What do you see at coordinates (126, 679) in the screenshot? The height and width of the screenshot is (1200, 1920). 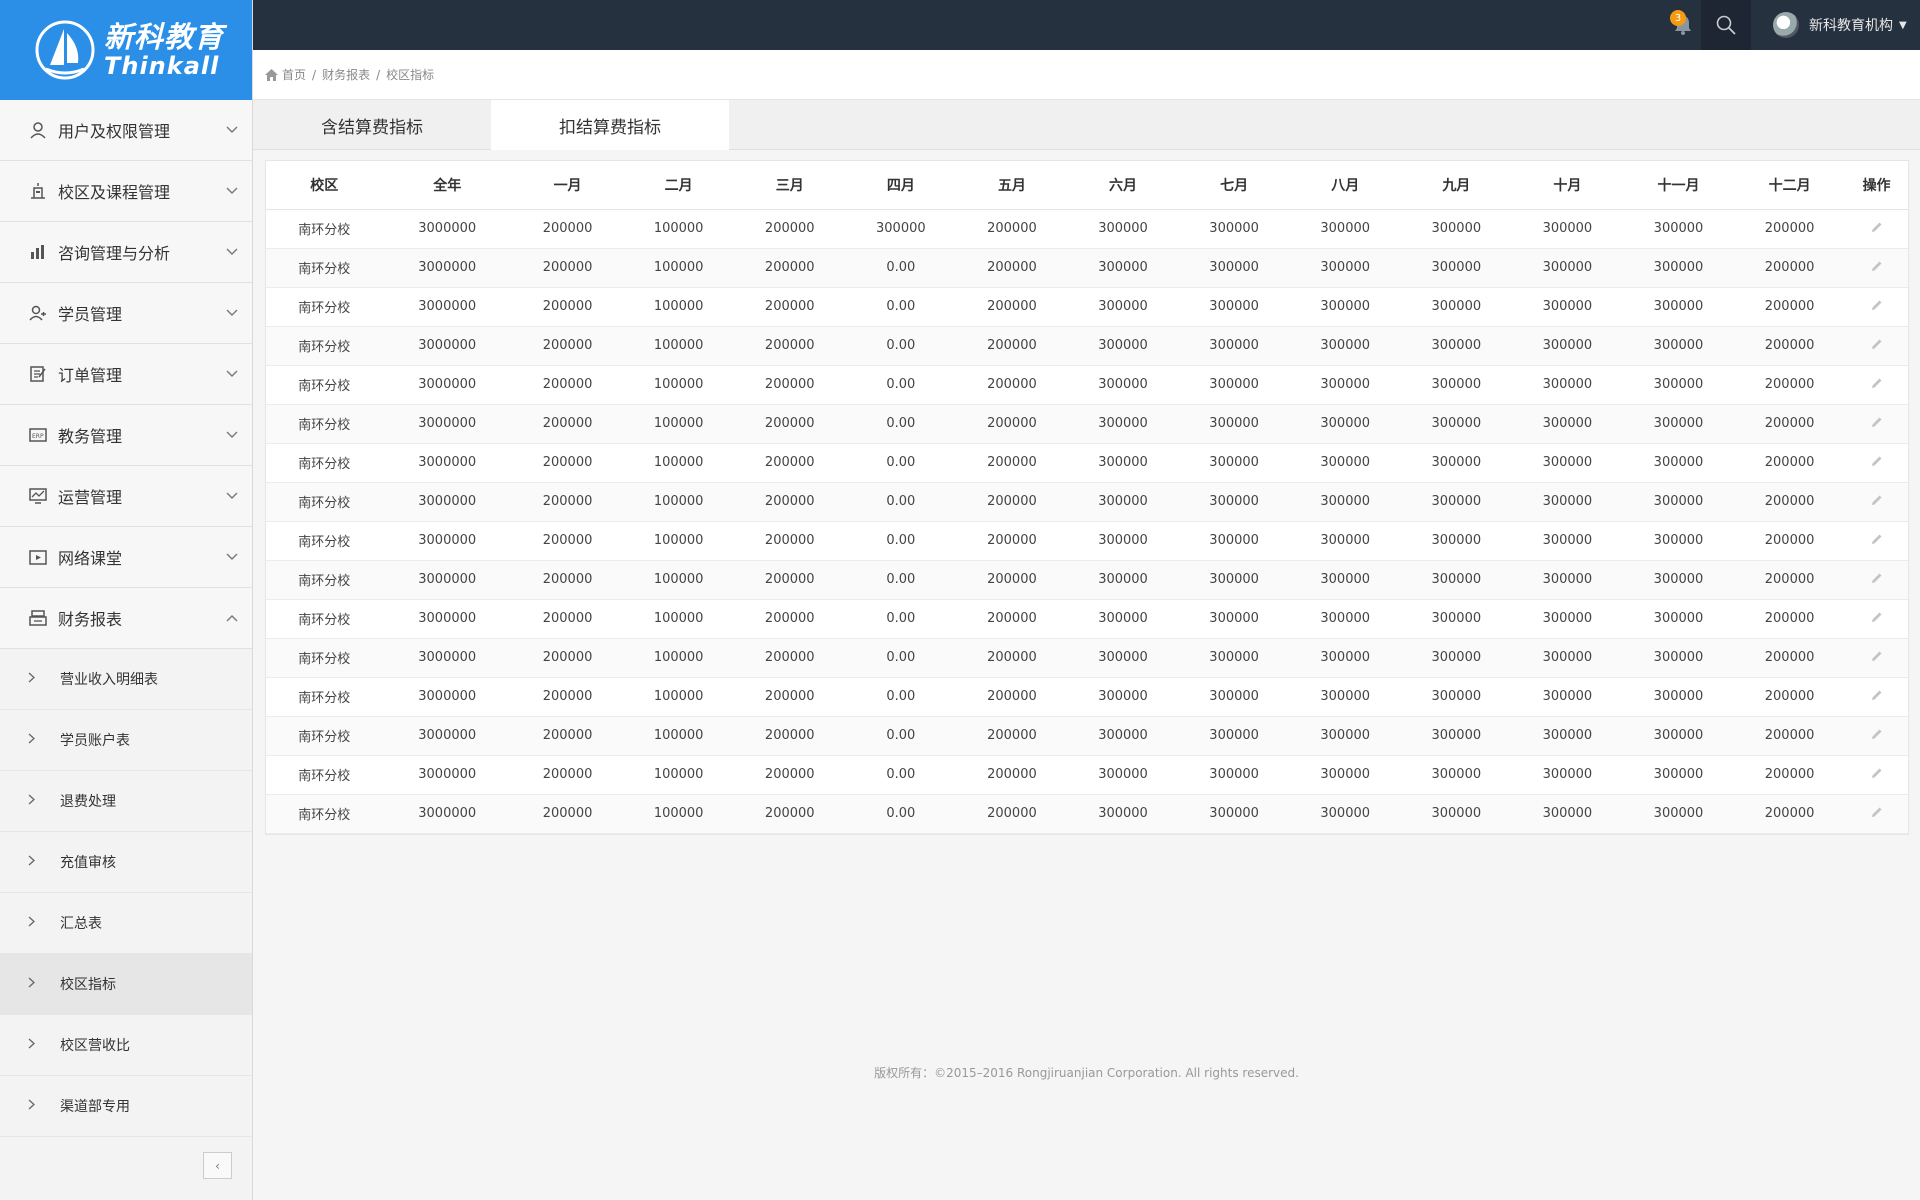 I see `sidebar-subitem-0: 营业收入明细表` at bounding box center [126, 679].